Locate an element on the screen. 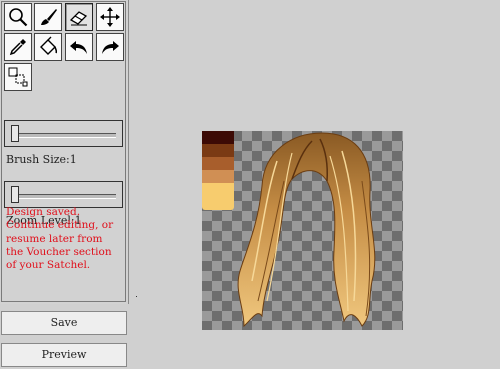  zoom-level-slider is located at coordinates (63, 194).